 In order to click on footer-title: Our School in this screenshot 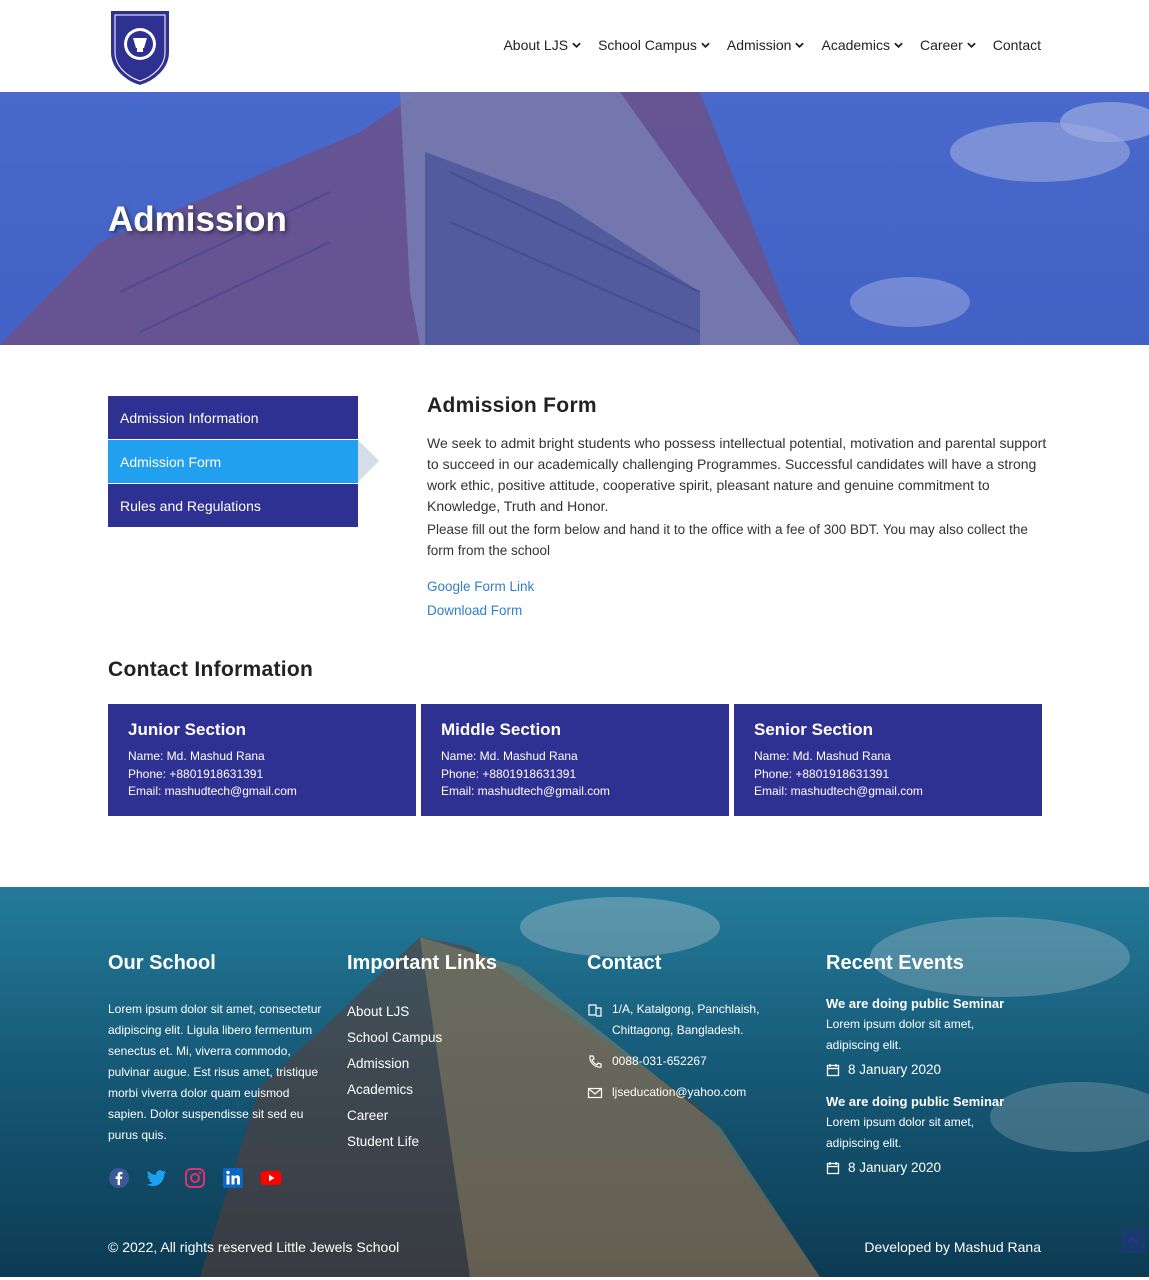, I will do `click(162, 963)`.